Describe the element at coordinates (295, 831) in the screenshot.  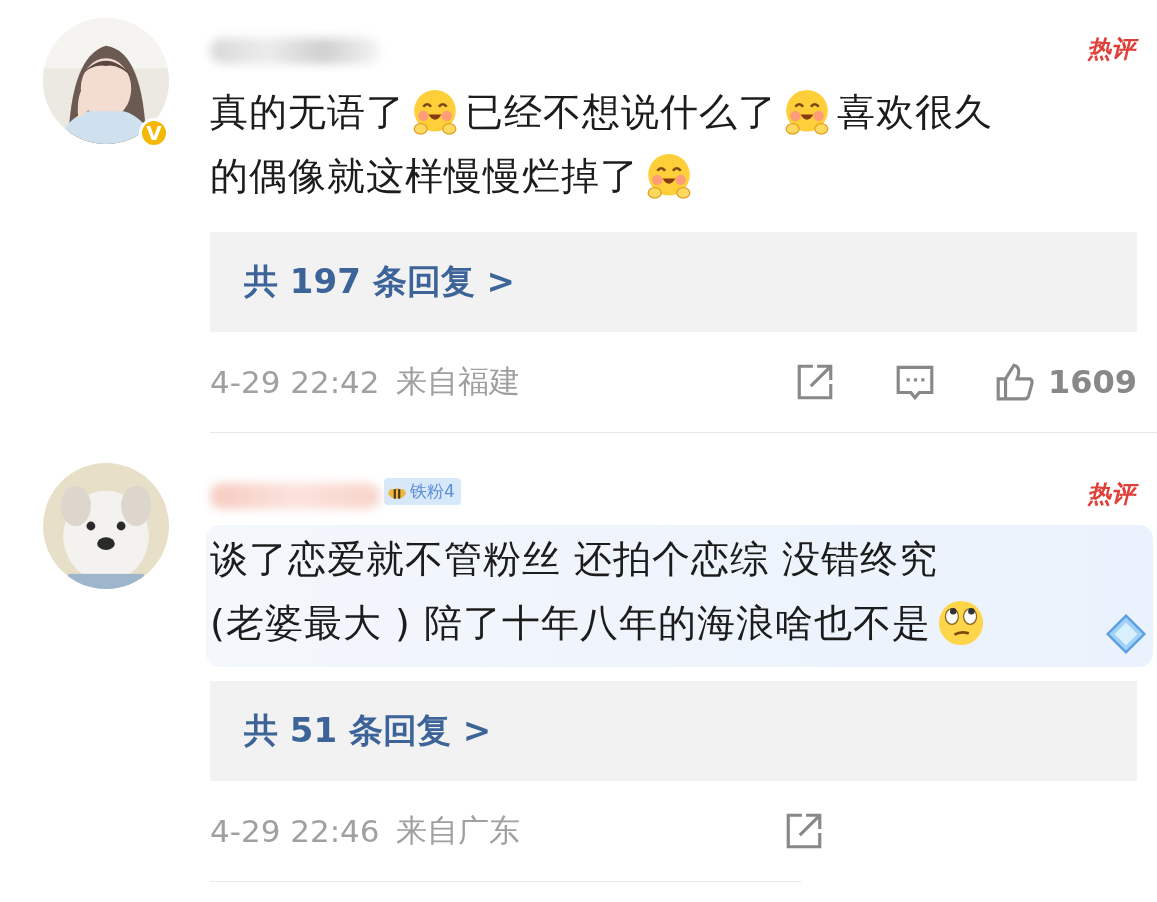
I see `comment-time: 4-29 22:46` at that location.